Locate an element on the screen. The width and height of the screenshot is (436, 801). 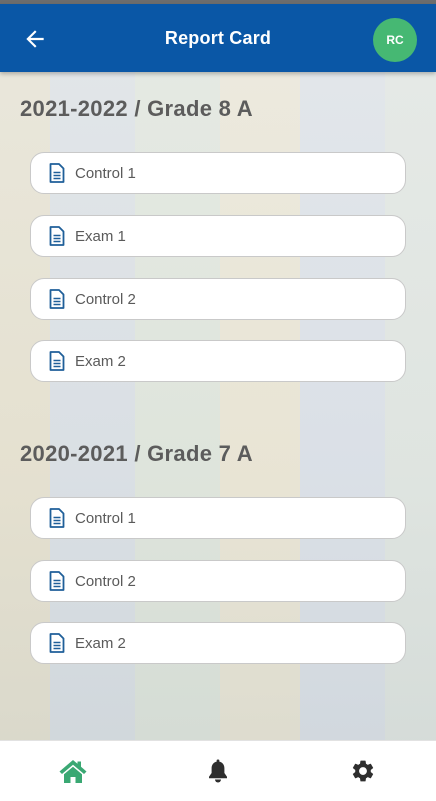
page-title: Report Card is located at coordinates (218, 38).